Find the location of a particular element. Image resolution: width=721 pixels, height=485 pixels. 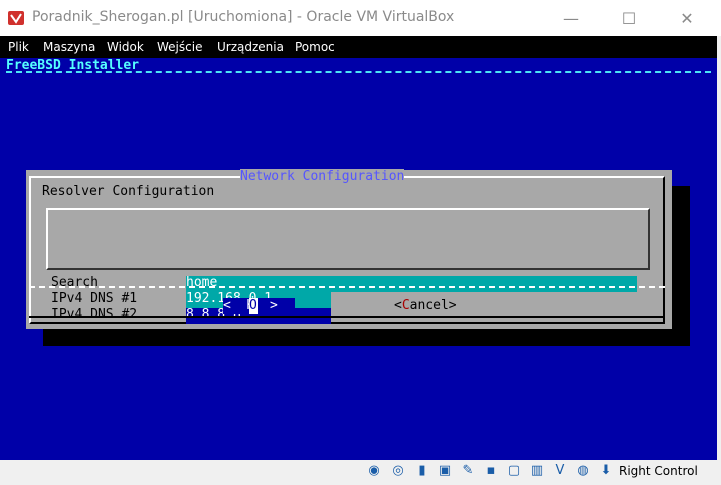

dns2-label: IPv4 DNS #2 is located at coordinates (94, 314).